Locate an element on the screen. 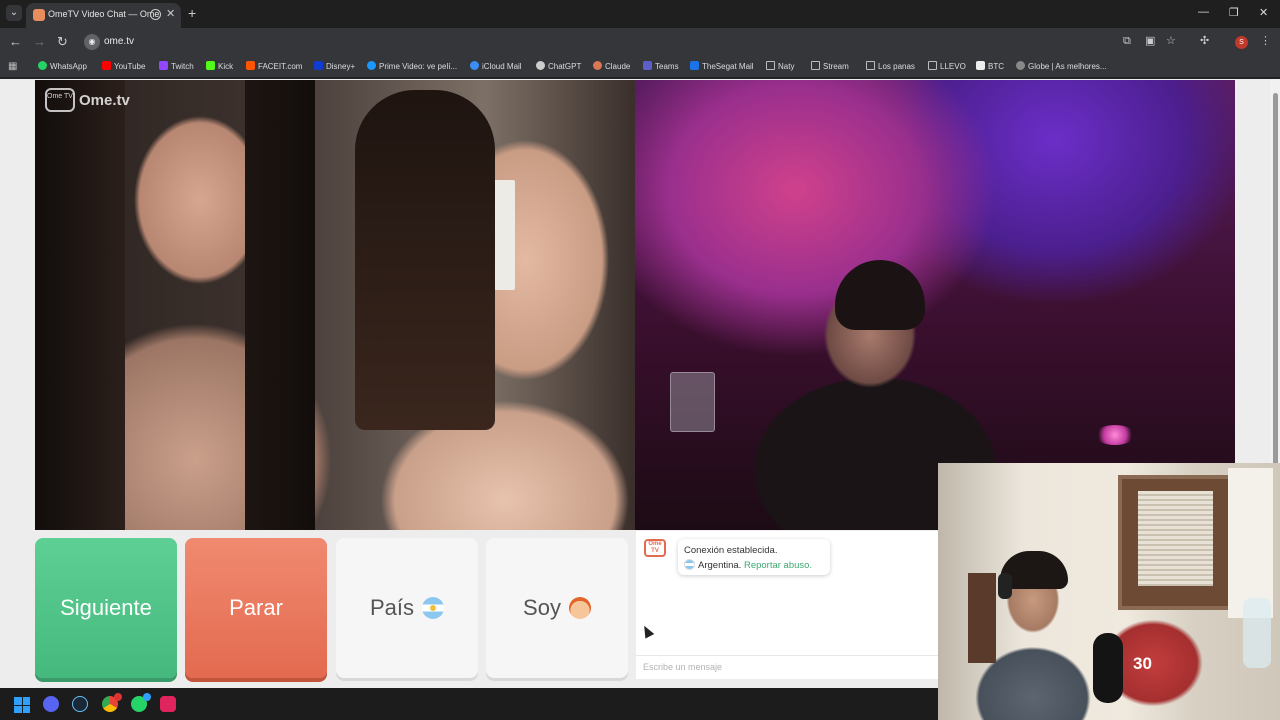  bookmark-label: BTC is located at coordinates (996, 66).